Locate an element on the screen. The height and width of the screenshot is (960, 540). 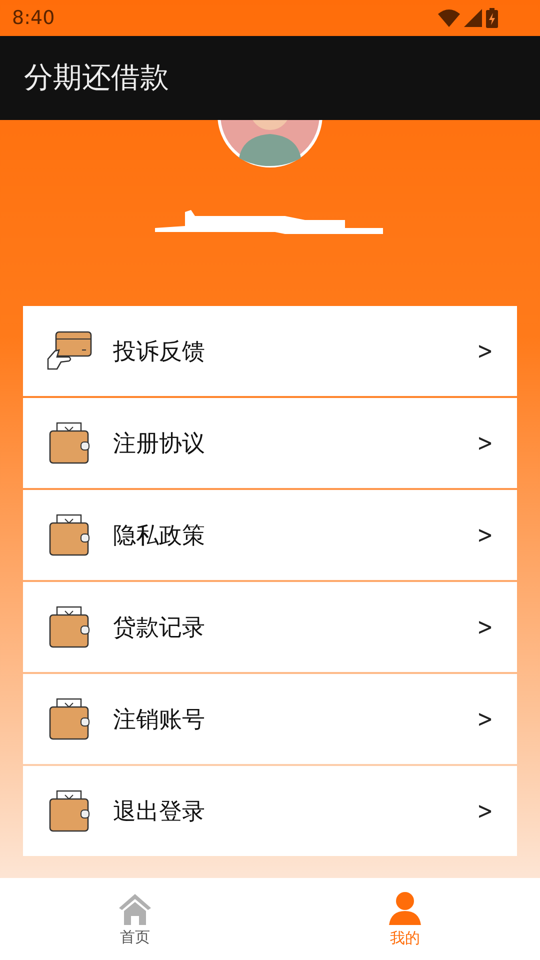
menu-item: 注册协议 > is located at coordinates (270, 443).